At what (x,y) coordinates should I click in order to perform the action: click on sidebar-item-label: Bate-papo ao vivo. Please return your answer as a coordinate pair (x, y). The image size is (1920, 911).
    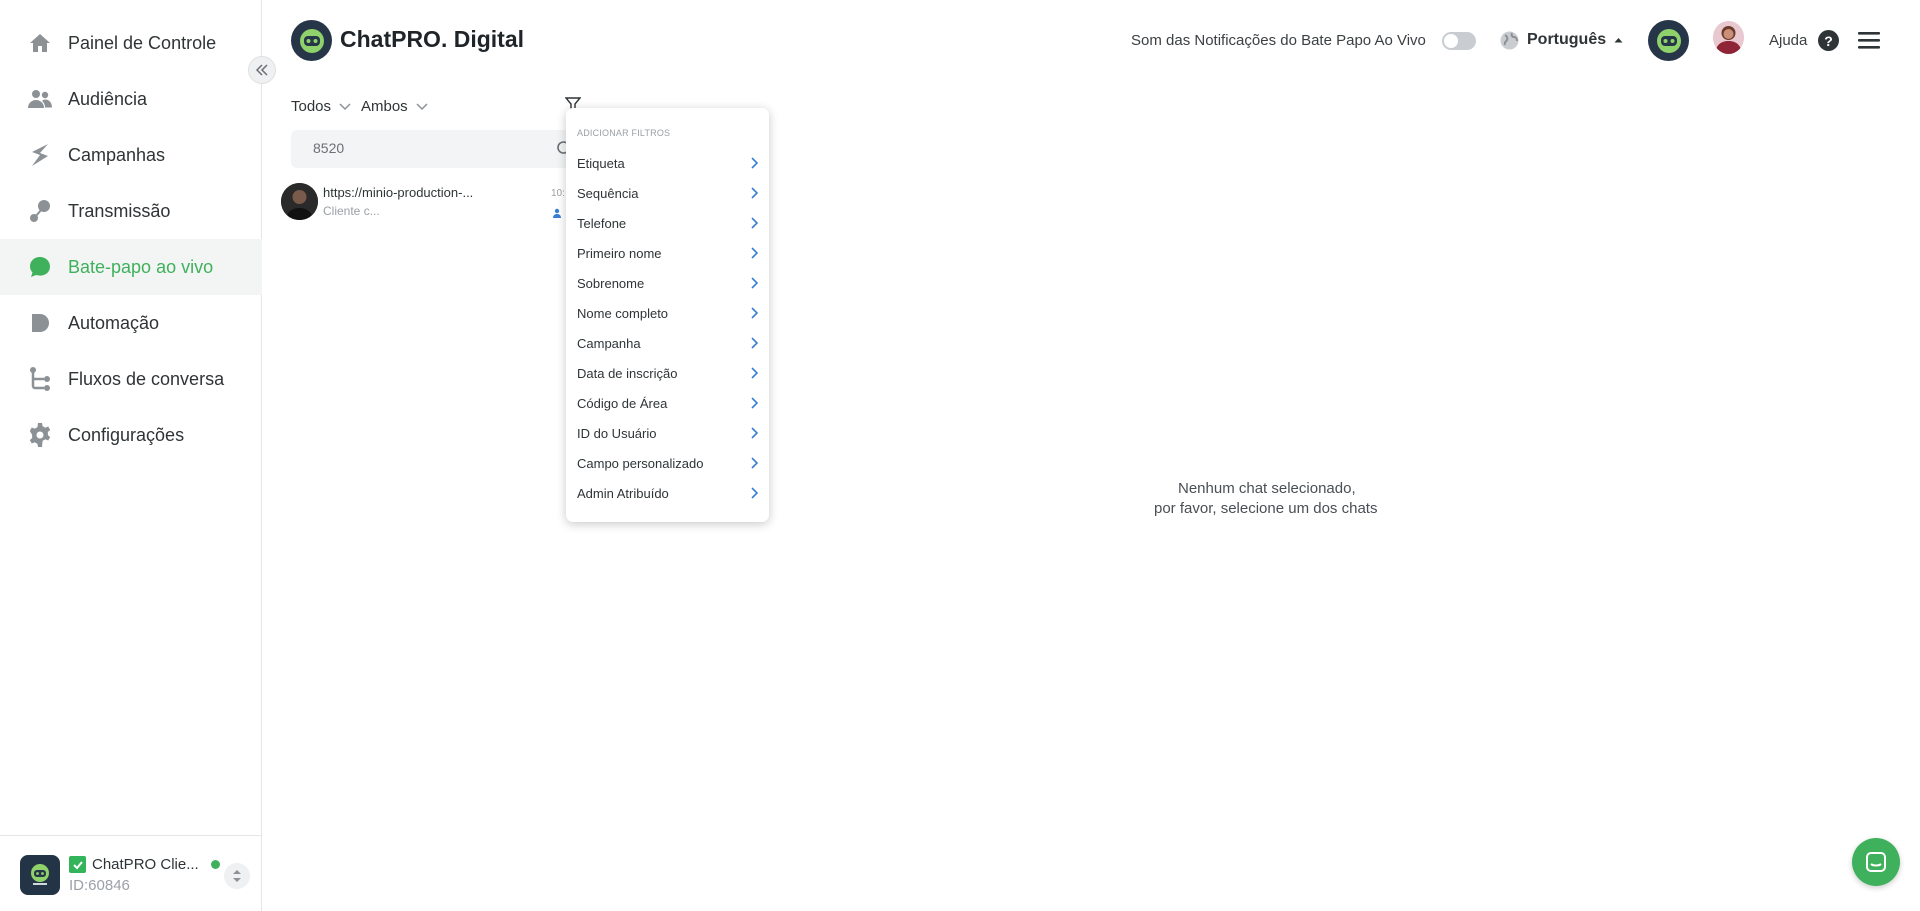
    Looking at the image, I should click on (141, 266).